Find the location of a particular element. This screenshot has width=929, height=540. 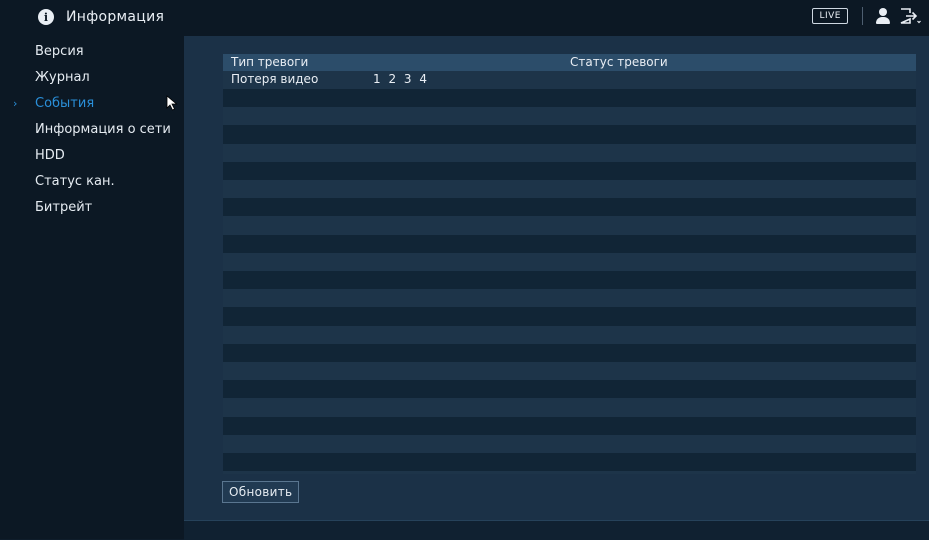

sidebar-item-label: События is located at coordinates (65, 103).